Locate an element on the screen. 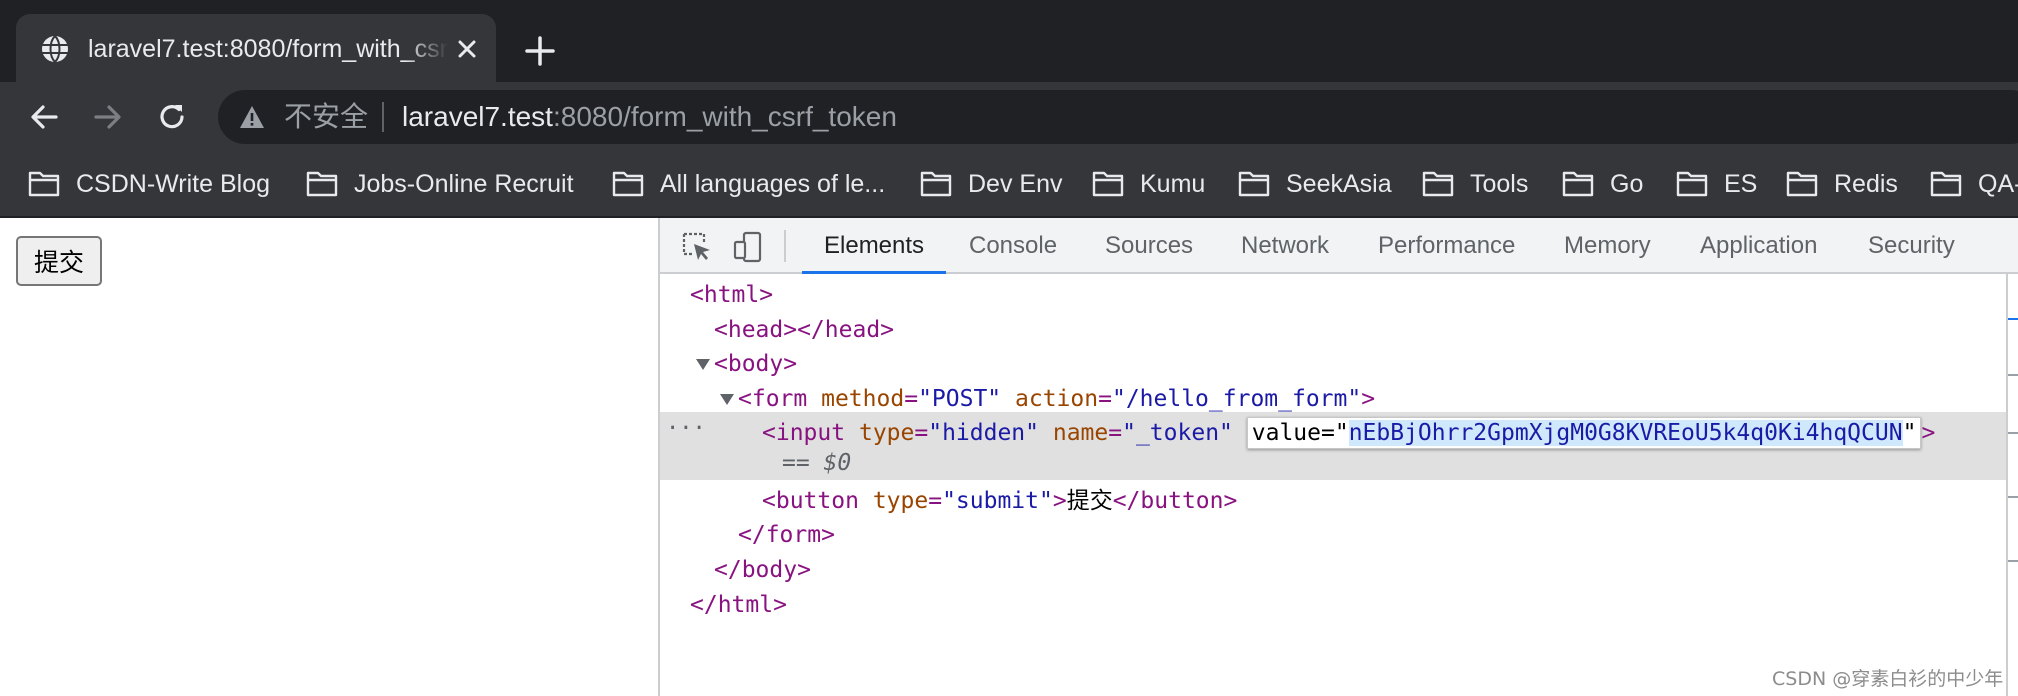  bookmark-label: QA- is located at coordinates (1998, 184).